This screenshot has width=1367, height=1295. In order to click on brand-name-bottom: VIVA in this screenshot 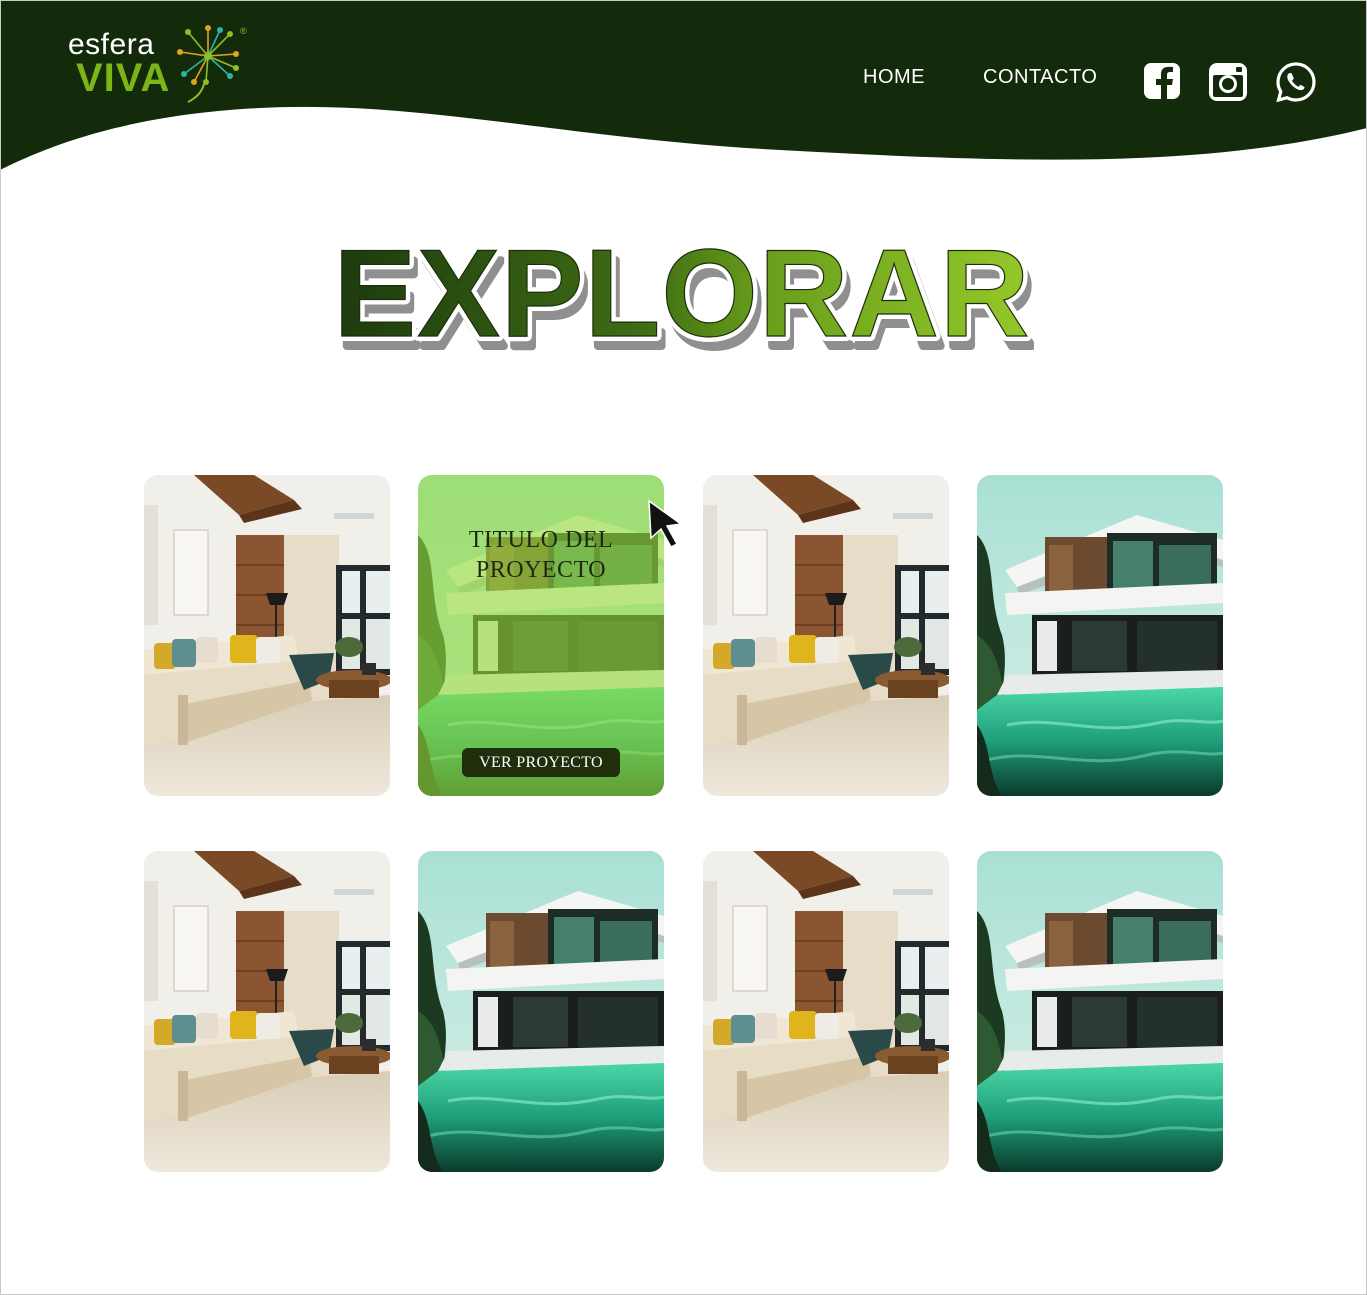, I will do `click(123, 78)`.